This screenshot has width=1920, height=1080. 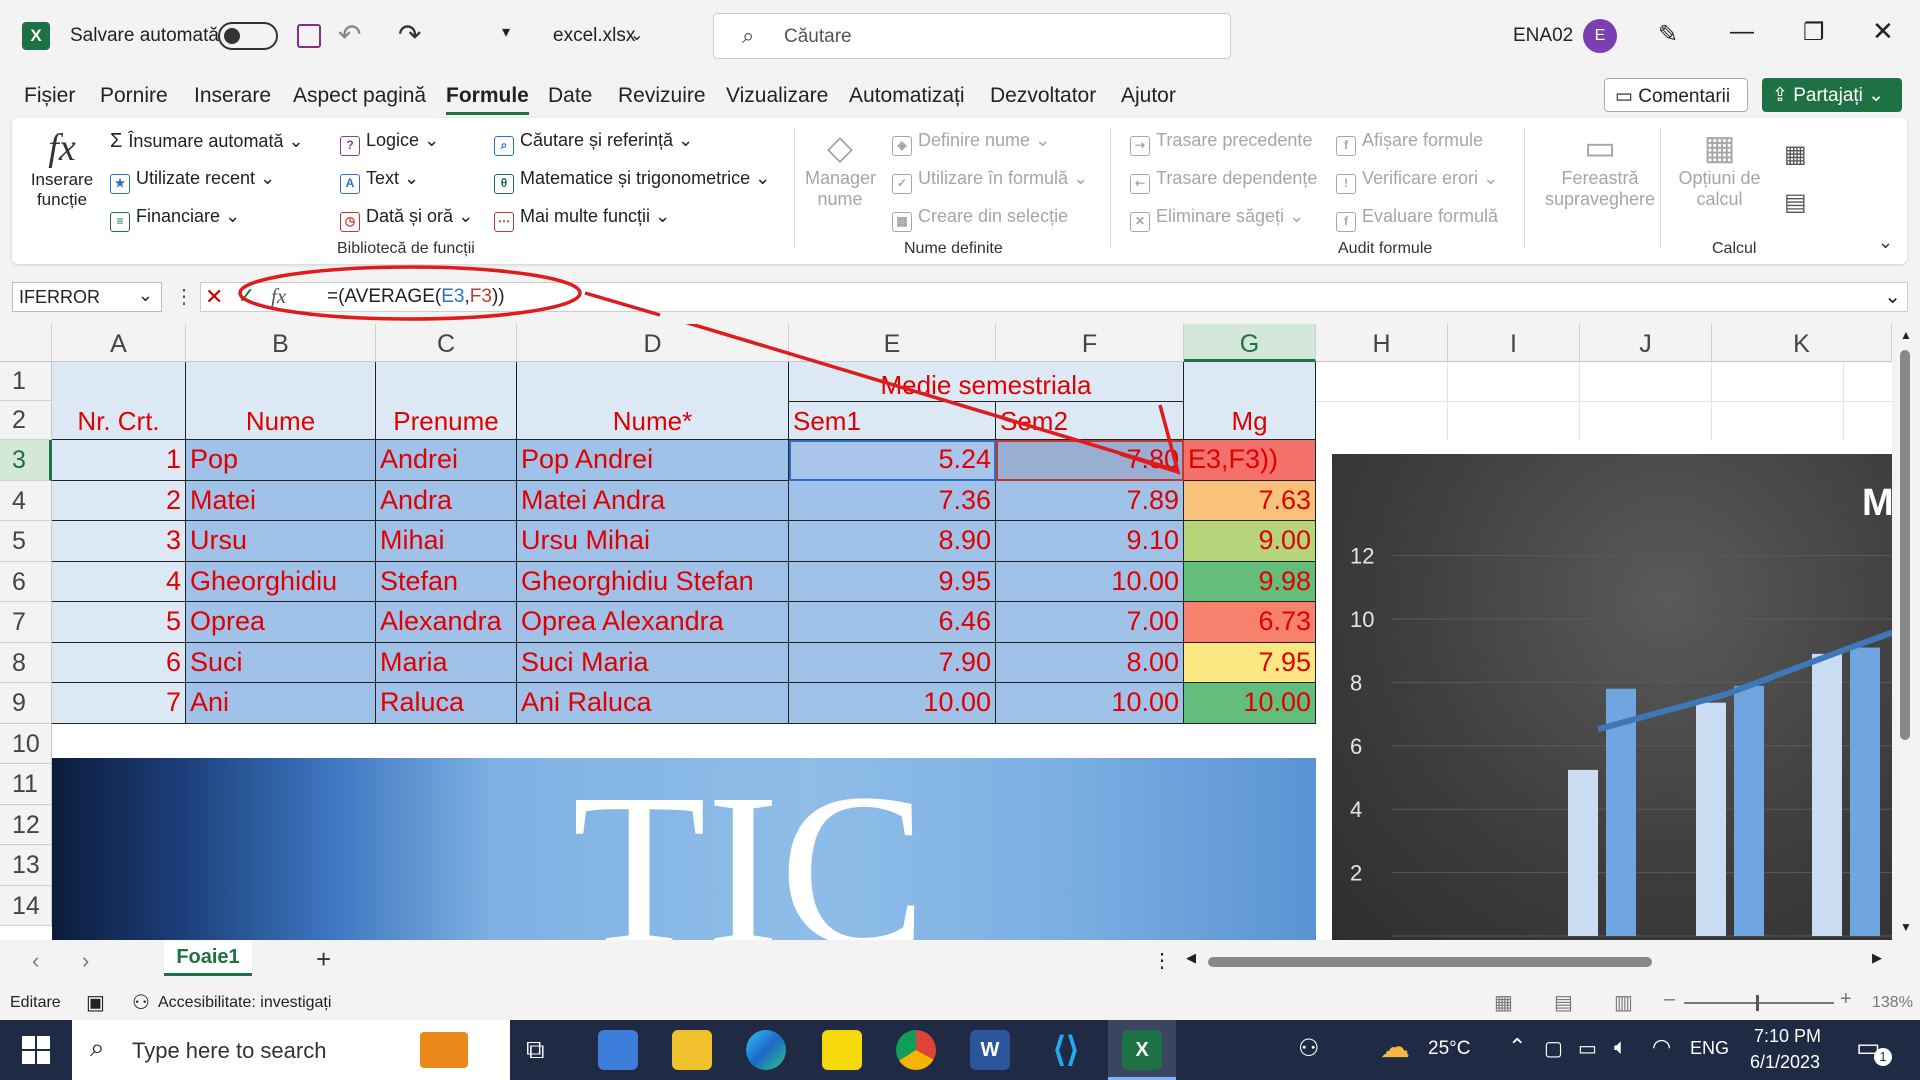 What do you see at coordinates (653, 662) in the screenshot?
I see `cell-nume-full: Suci Maria` at bounding box center [653, 662].